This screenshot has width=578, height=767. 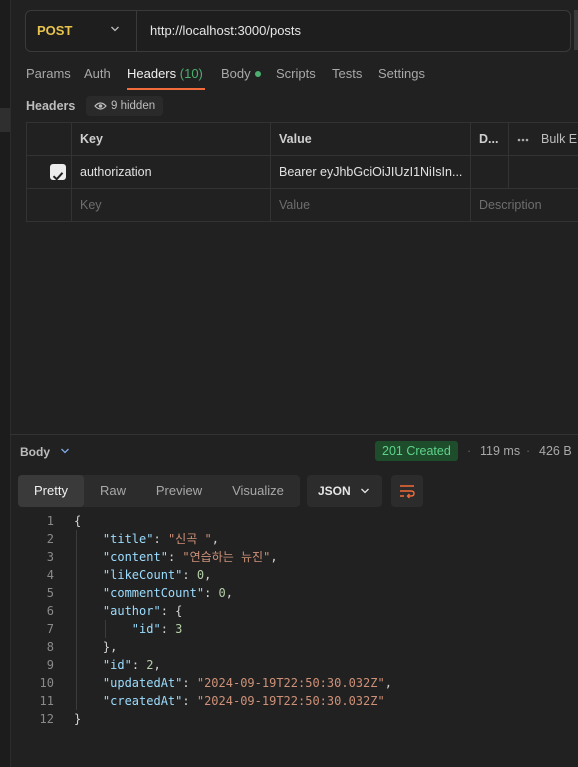 What do you see at coordinates (523, 140) in the screenshot?
I see `more-icon` at bounding box center [523, 140].